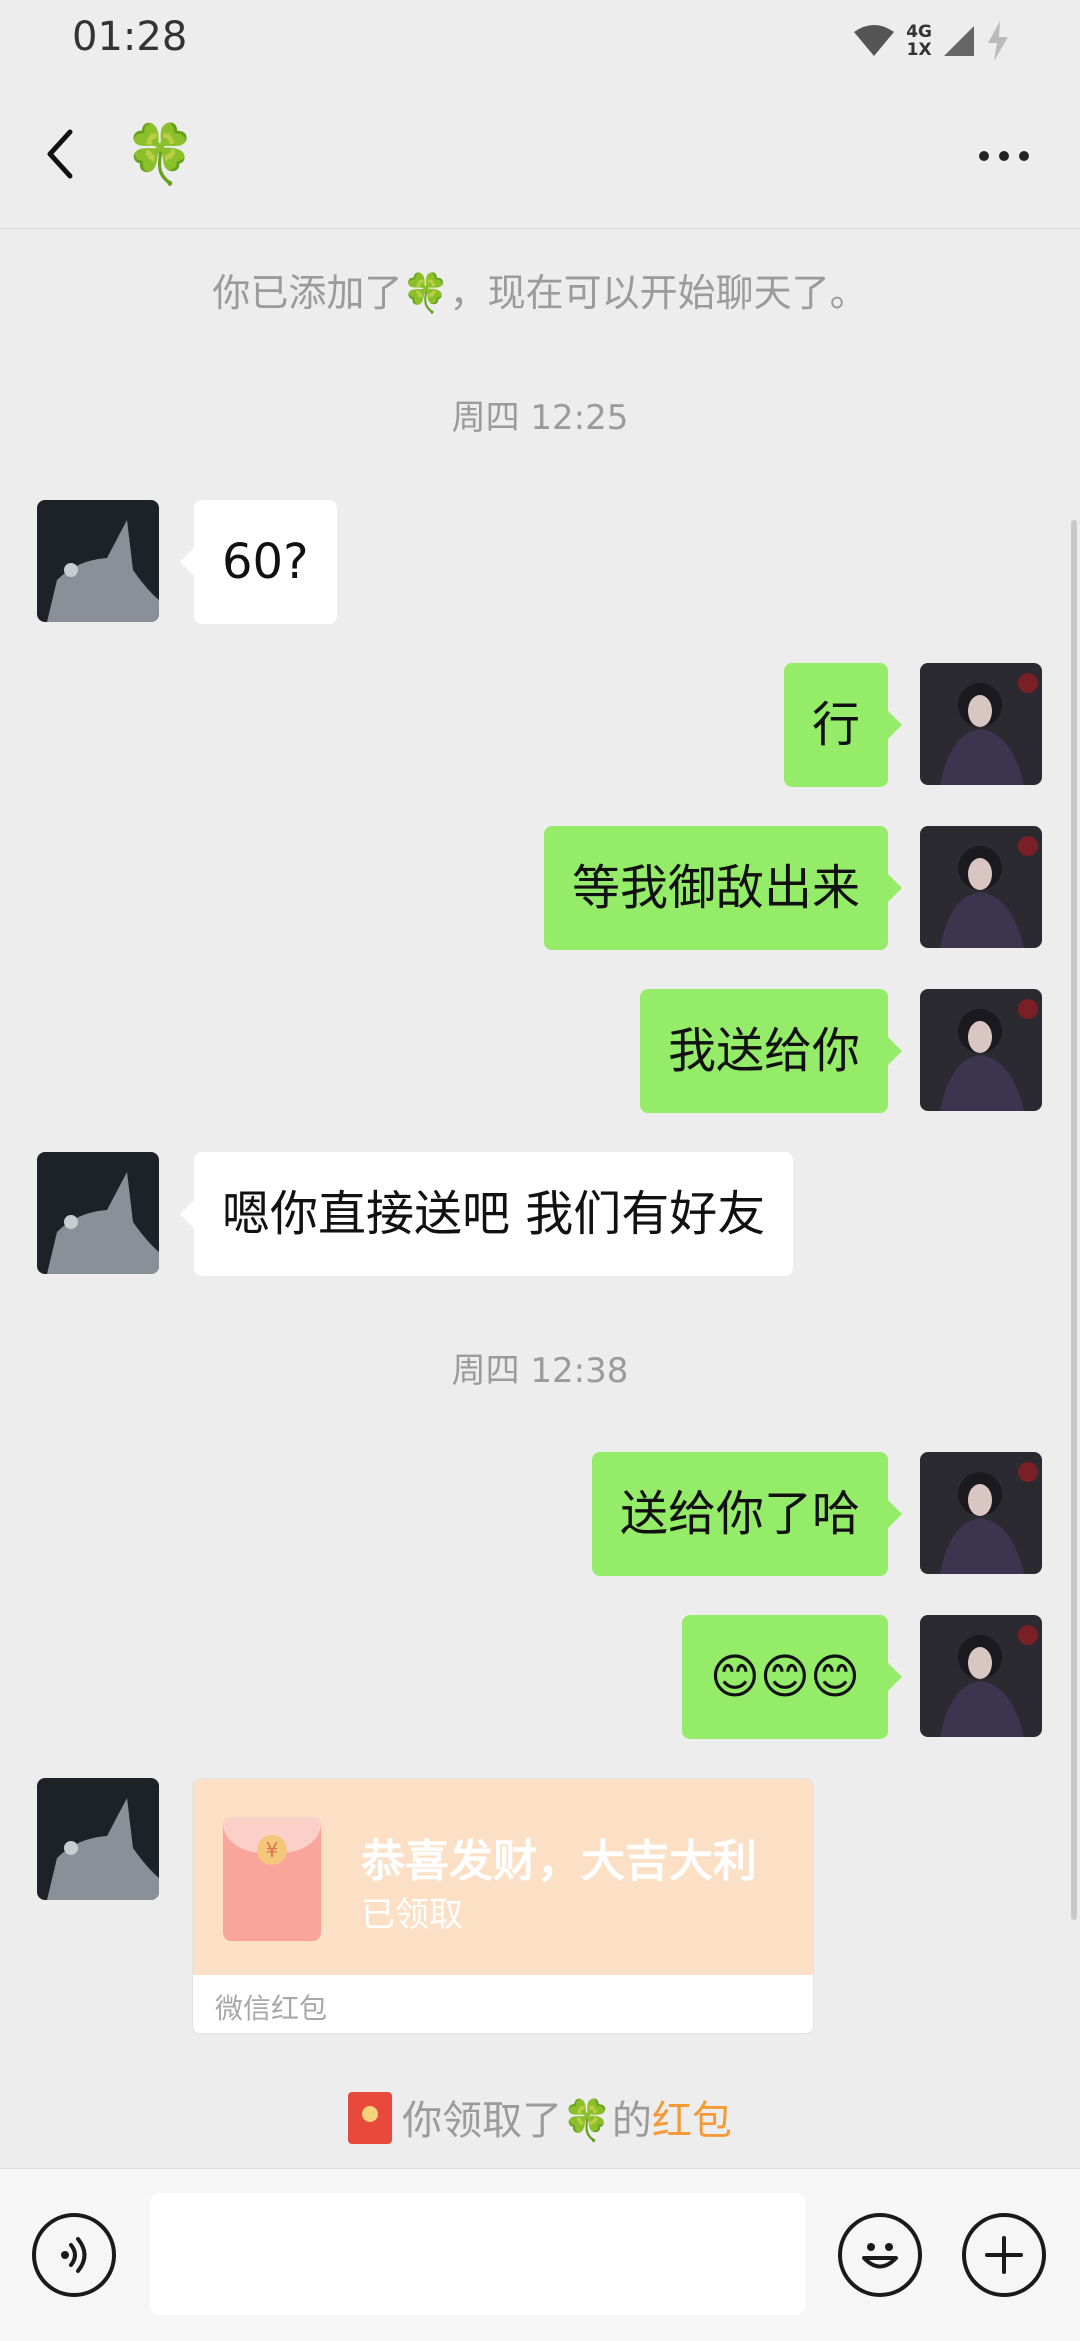 The height and width of the screenshot is (2341, 1080). Describe the element at coordinates (540, 40) in the screenshot. I see `status-bar: 01:28 4G 1X` at that location.